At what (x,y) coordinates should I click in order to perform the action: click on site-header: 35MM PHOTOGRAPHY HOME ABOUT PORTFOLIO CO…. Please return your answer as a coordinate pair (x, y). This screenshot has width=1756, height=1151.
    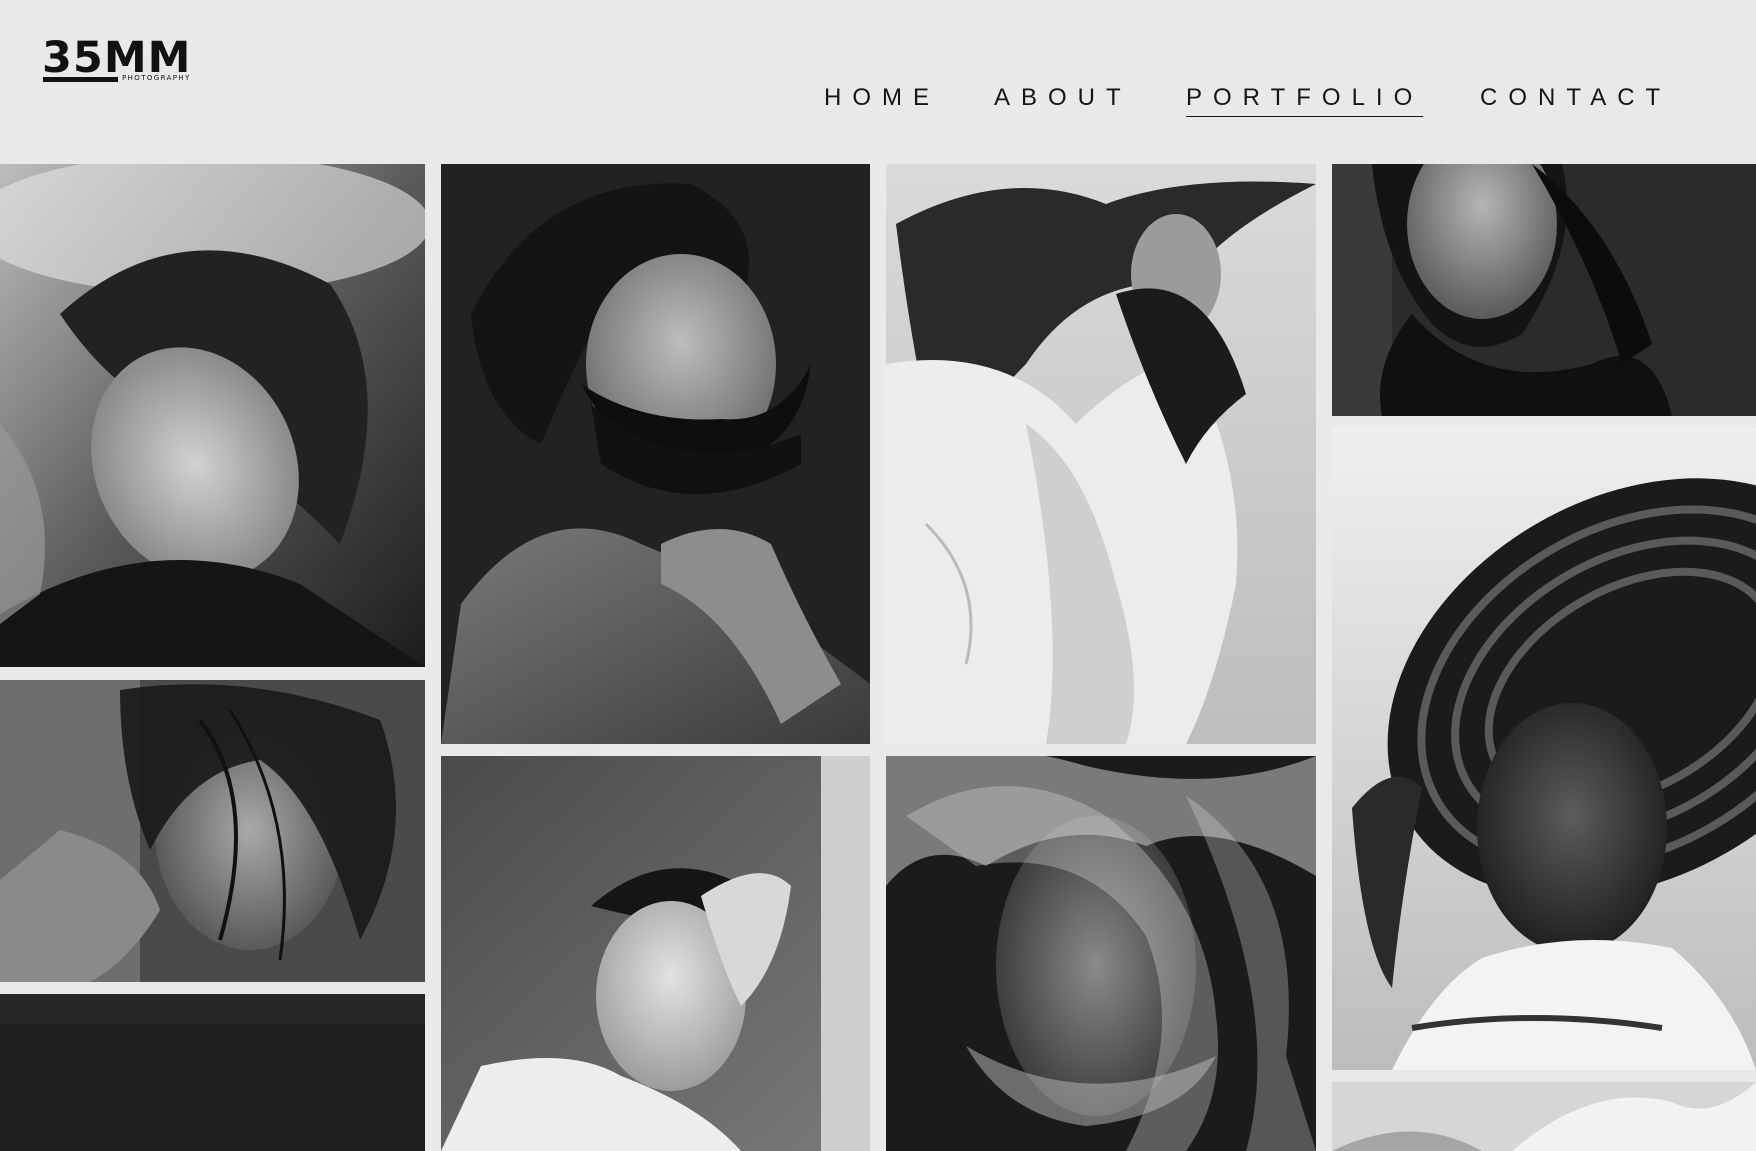
    Looking at the image, I should click on (878, 82).